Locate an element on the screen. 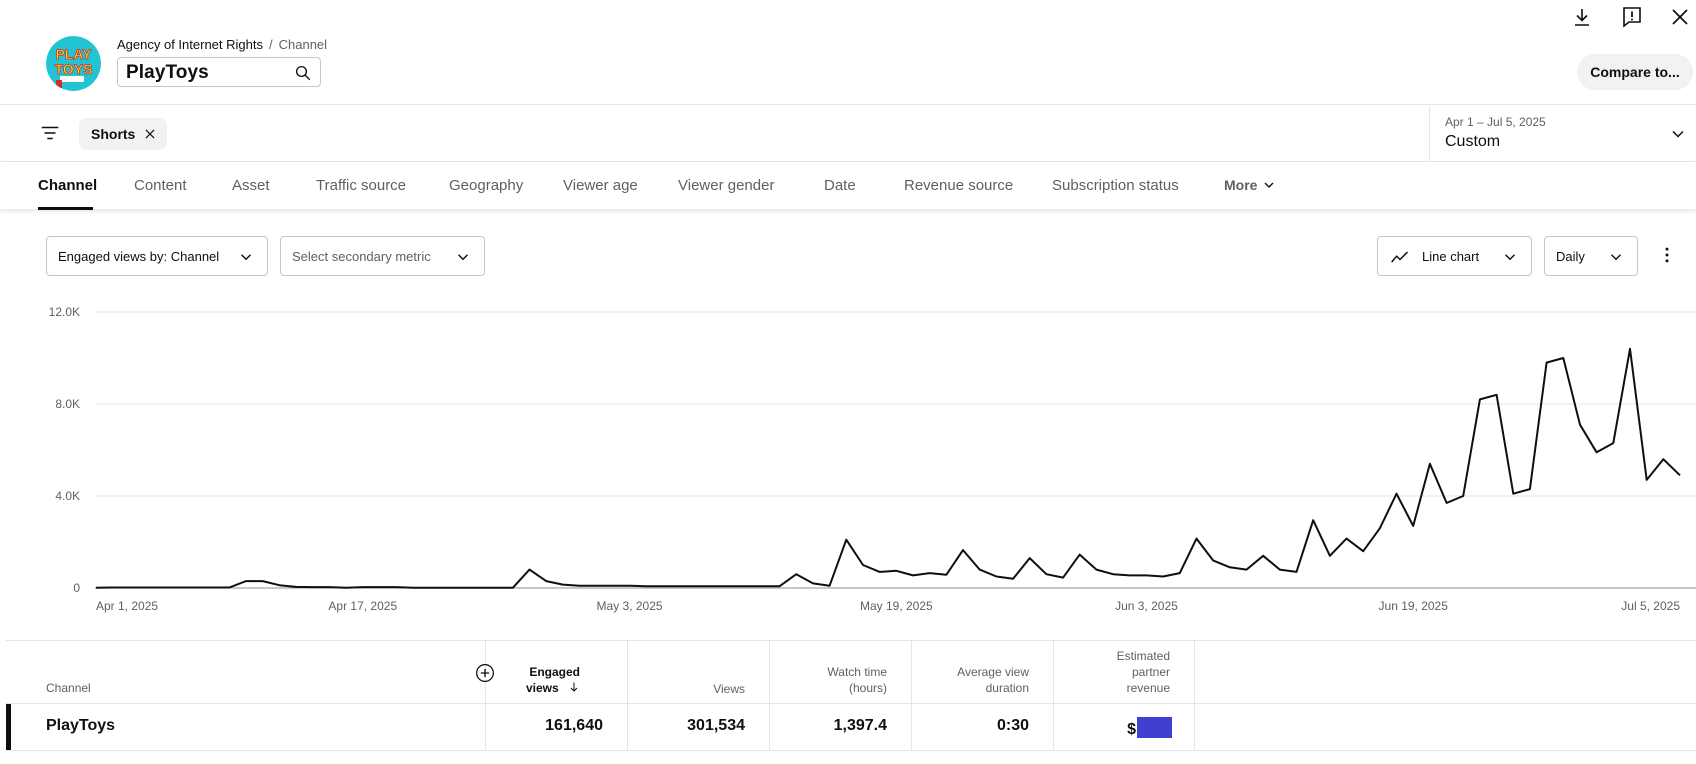 The height and width of the screenshot is (764, 1696). x-tick-label: Jun 3, 2025 is located at coordinates (1146, 606).